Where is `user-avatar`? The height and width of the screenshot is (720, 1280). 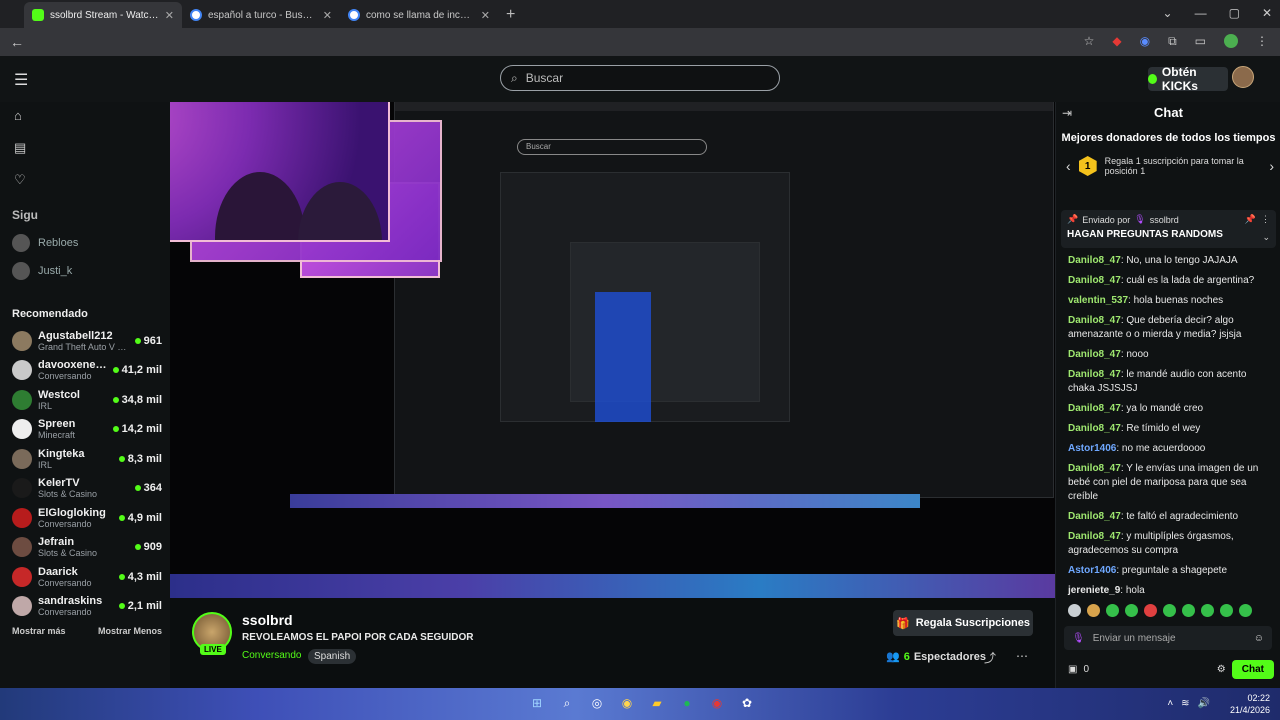 user-avatar is located at coordinates (1243, 77).